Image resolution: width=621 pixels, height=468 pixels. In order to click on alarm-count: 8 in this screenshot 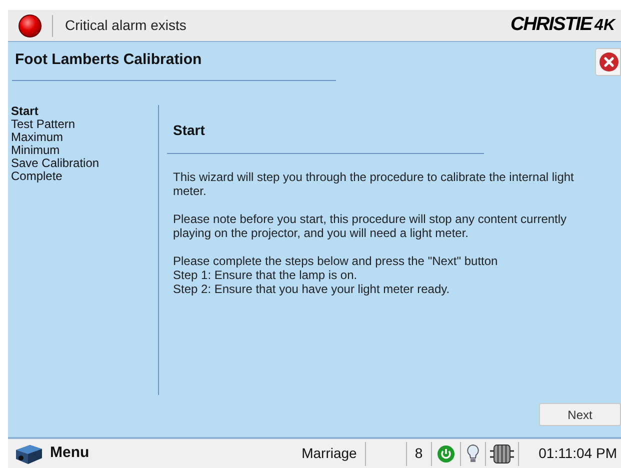, I will do `click(419, 453)`.